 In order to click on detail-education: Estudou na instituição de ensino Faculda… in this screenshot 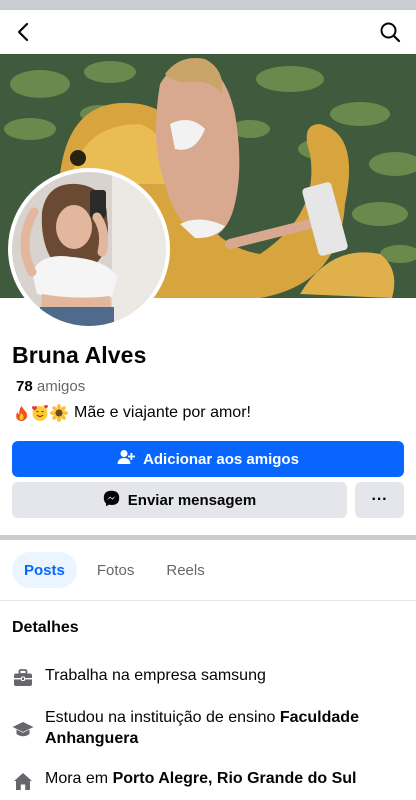, I will do `click(208, 728)`.